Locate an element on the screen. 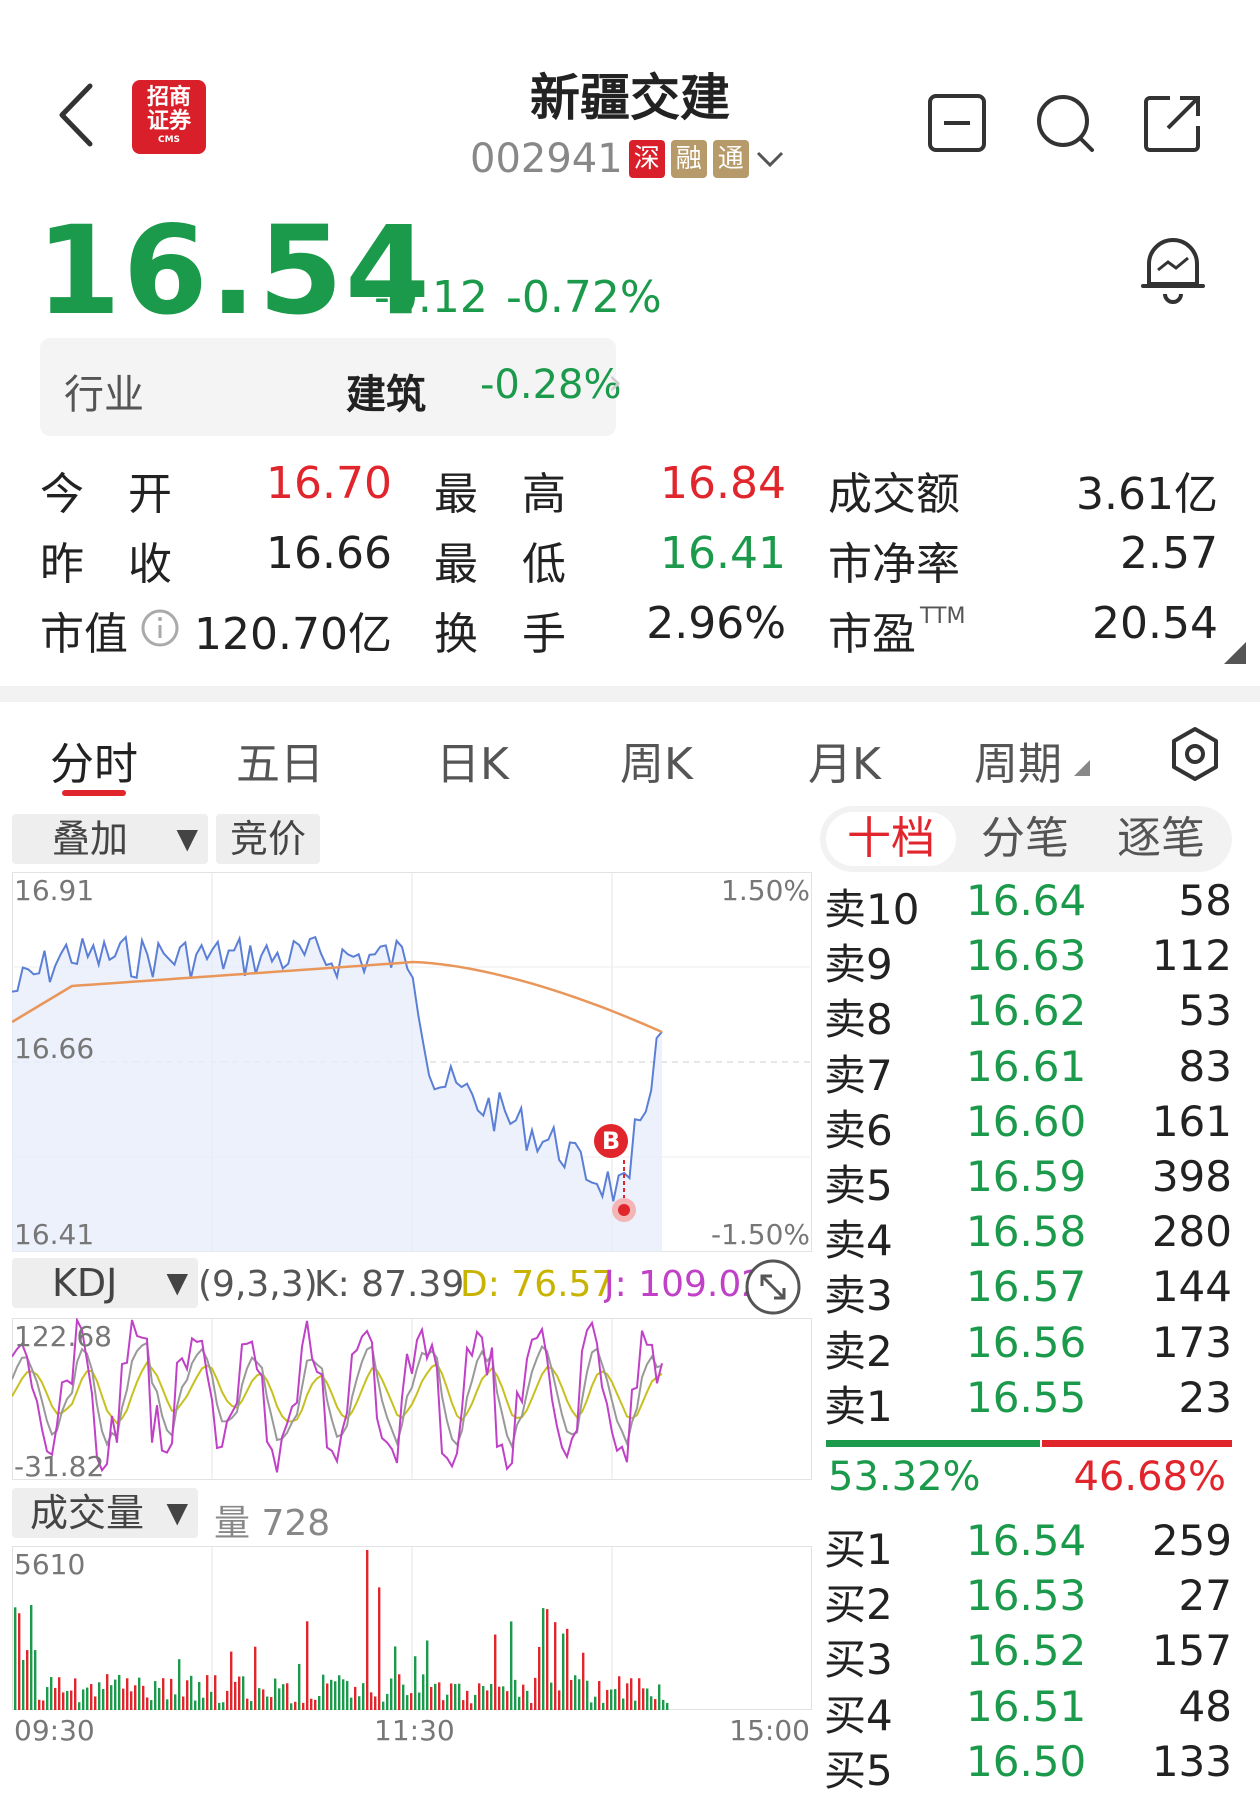 The height and width of the screenshot is (1798, 1260). tab-daily-k: 日K is located at coordinates (472, 760).